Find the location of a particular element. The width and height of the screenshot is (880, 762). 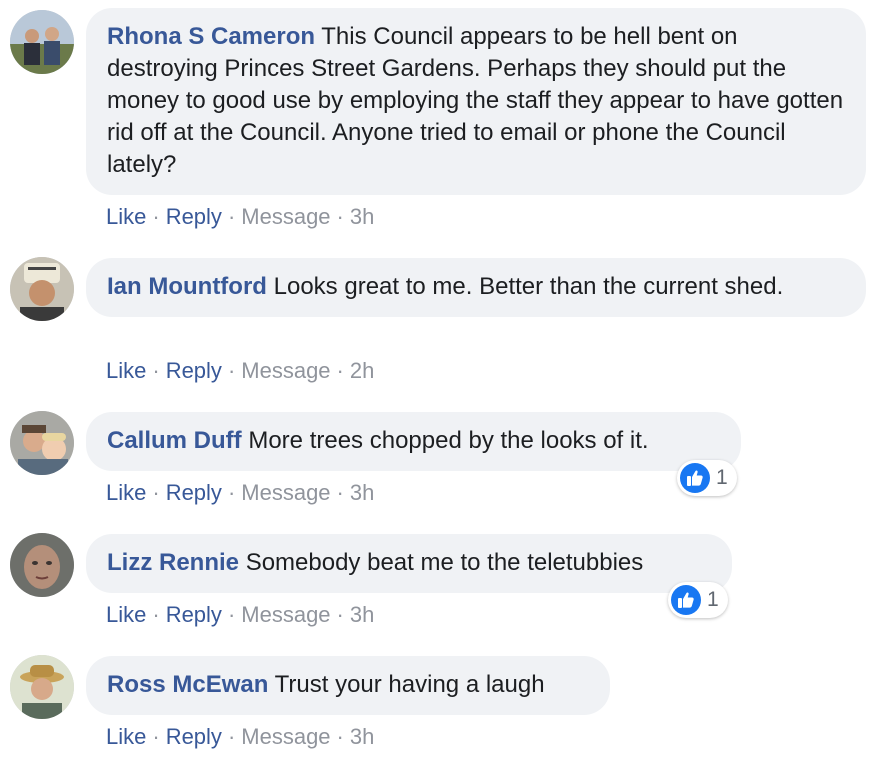

comment-bubble: Ross McEwan Trust your having a laugh is located at coordinates (348, 685).